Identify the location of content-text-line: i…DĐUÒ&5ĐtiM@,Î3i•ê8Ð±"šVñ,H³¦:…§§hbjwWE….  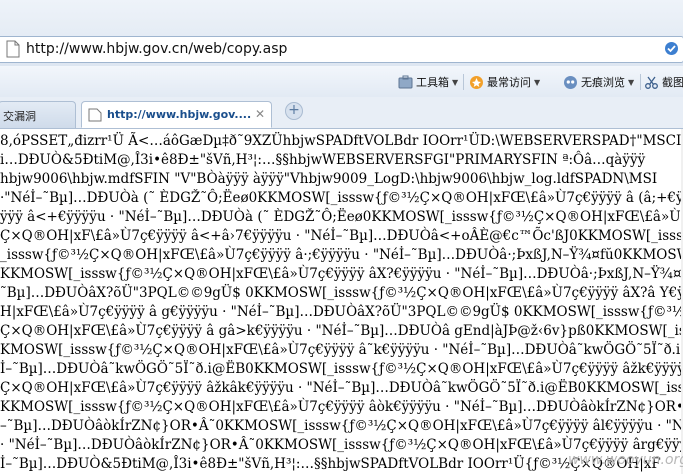
(323, 160).